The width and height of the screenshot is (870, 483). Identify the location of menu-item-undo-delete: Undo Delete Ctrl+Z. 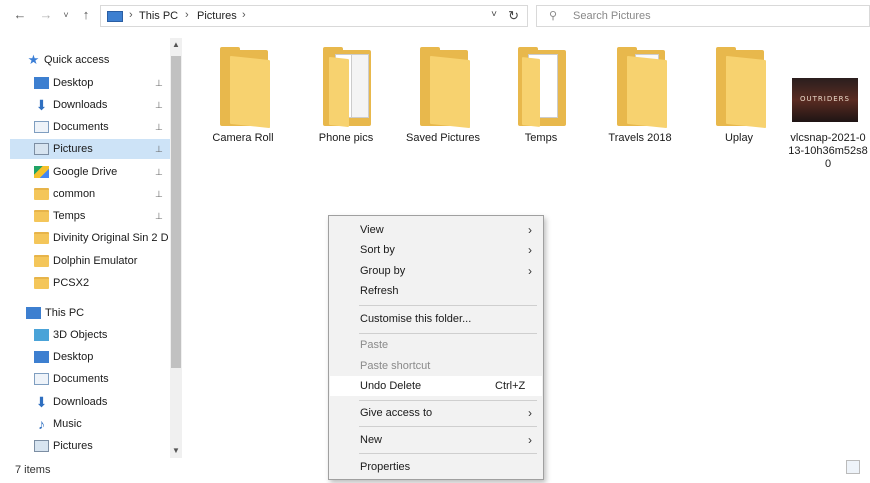
(436, 386).